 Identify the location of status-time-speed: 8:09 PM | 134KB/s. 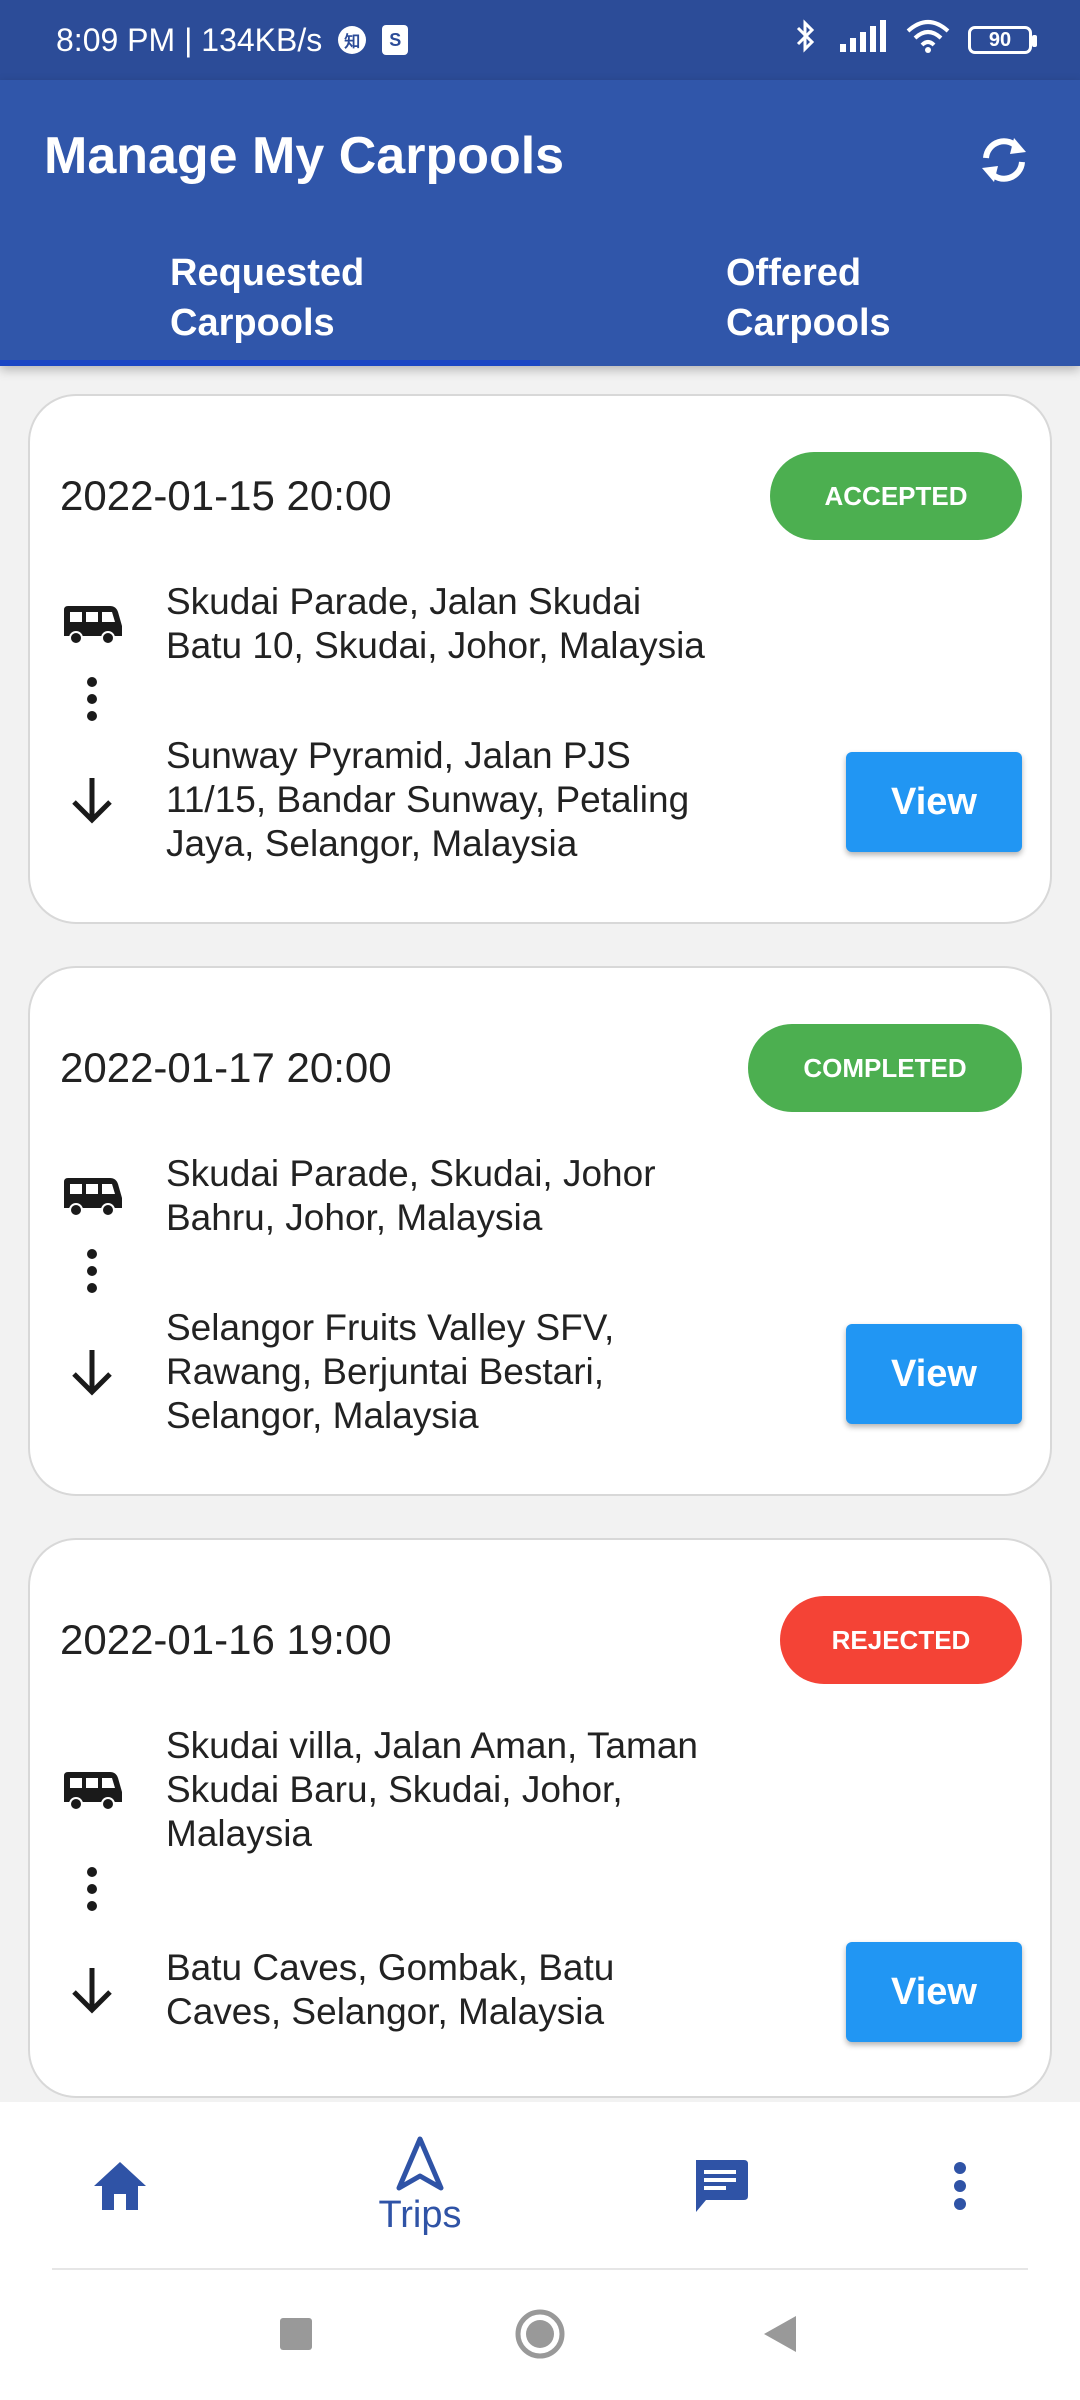
(189, 39).